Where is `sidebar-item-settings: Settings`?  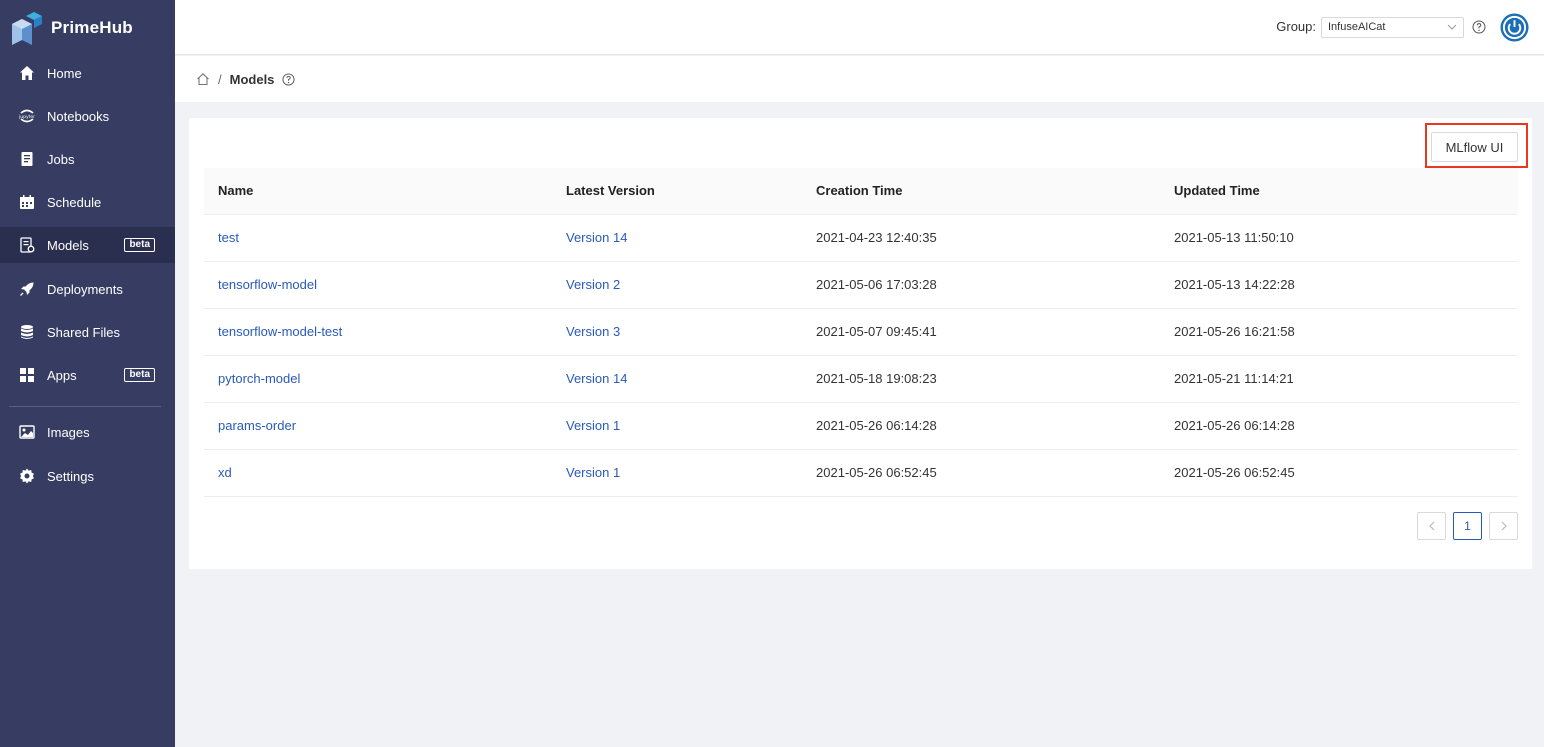 sidebar-item-settings: Settings is located at coordinates (87, 476).